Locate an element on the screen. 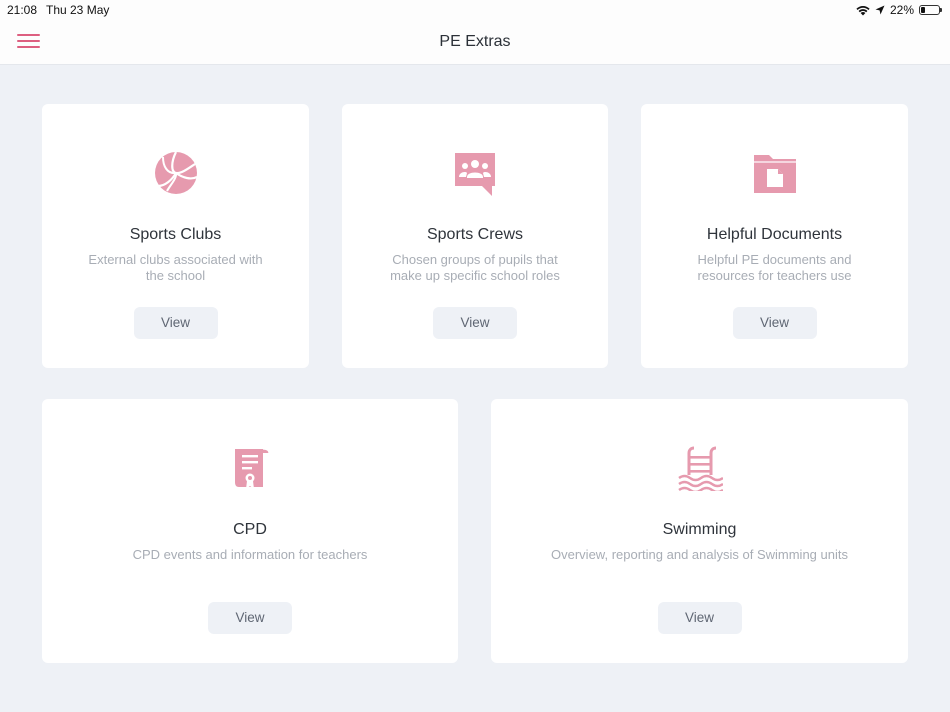 This screenshot has height=712, width=950. card-title: Helpful Documents is located at coordinates (774, 234).